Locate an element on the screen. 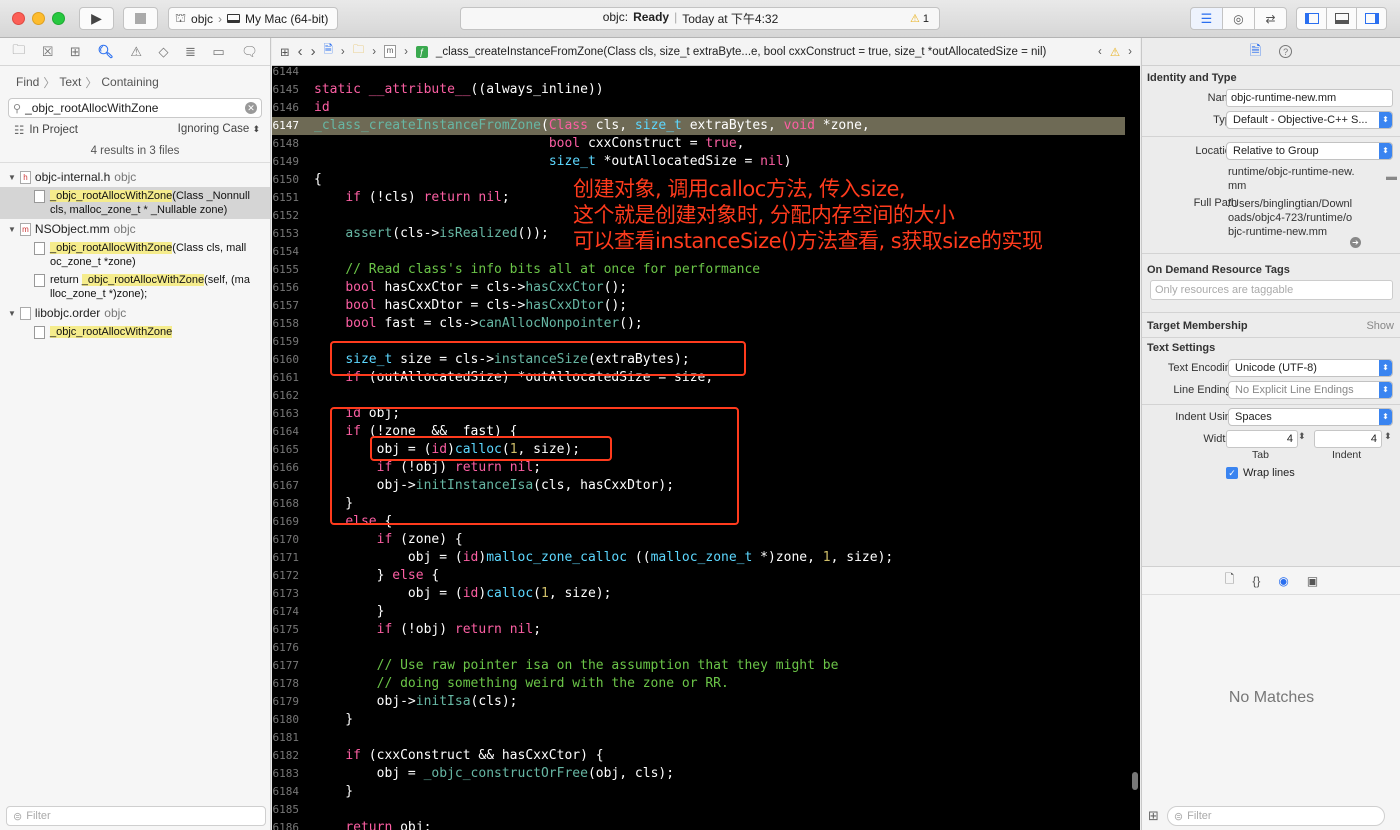 This screenshot has width=1400, height=830. object-library-icon: ◉ is located at coordinates (1283, 581).